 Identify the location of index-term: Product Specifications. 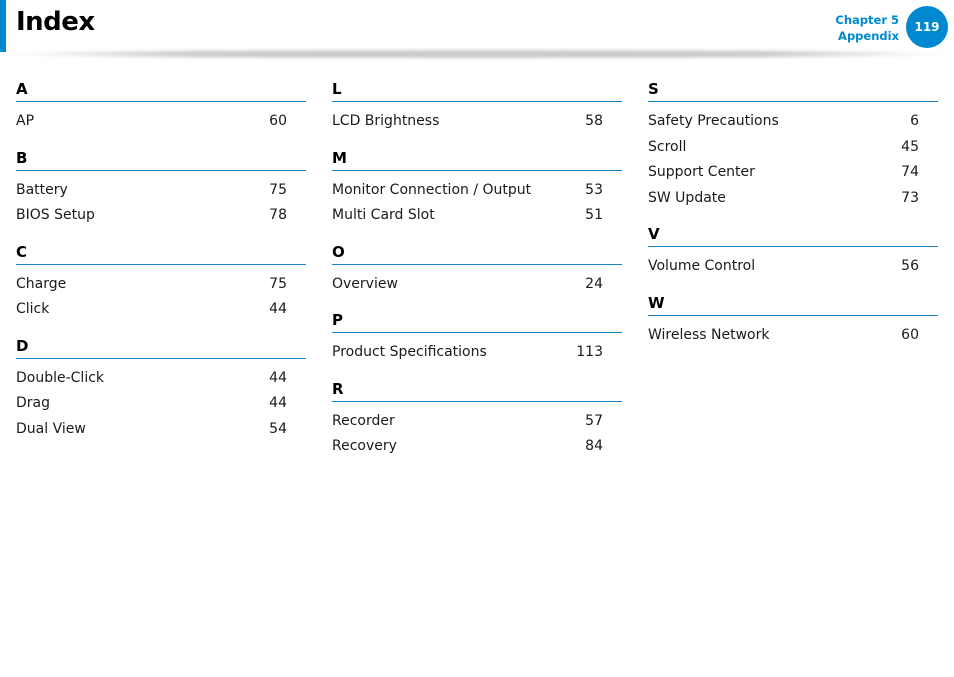
(409, 352).